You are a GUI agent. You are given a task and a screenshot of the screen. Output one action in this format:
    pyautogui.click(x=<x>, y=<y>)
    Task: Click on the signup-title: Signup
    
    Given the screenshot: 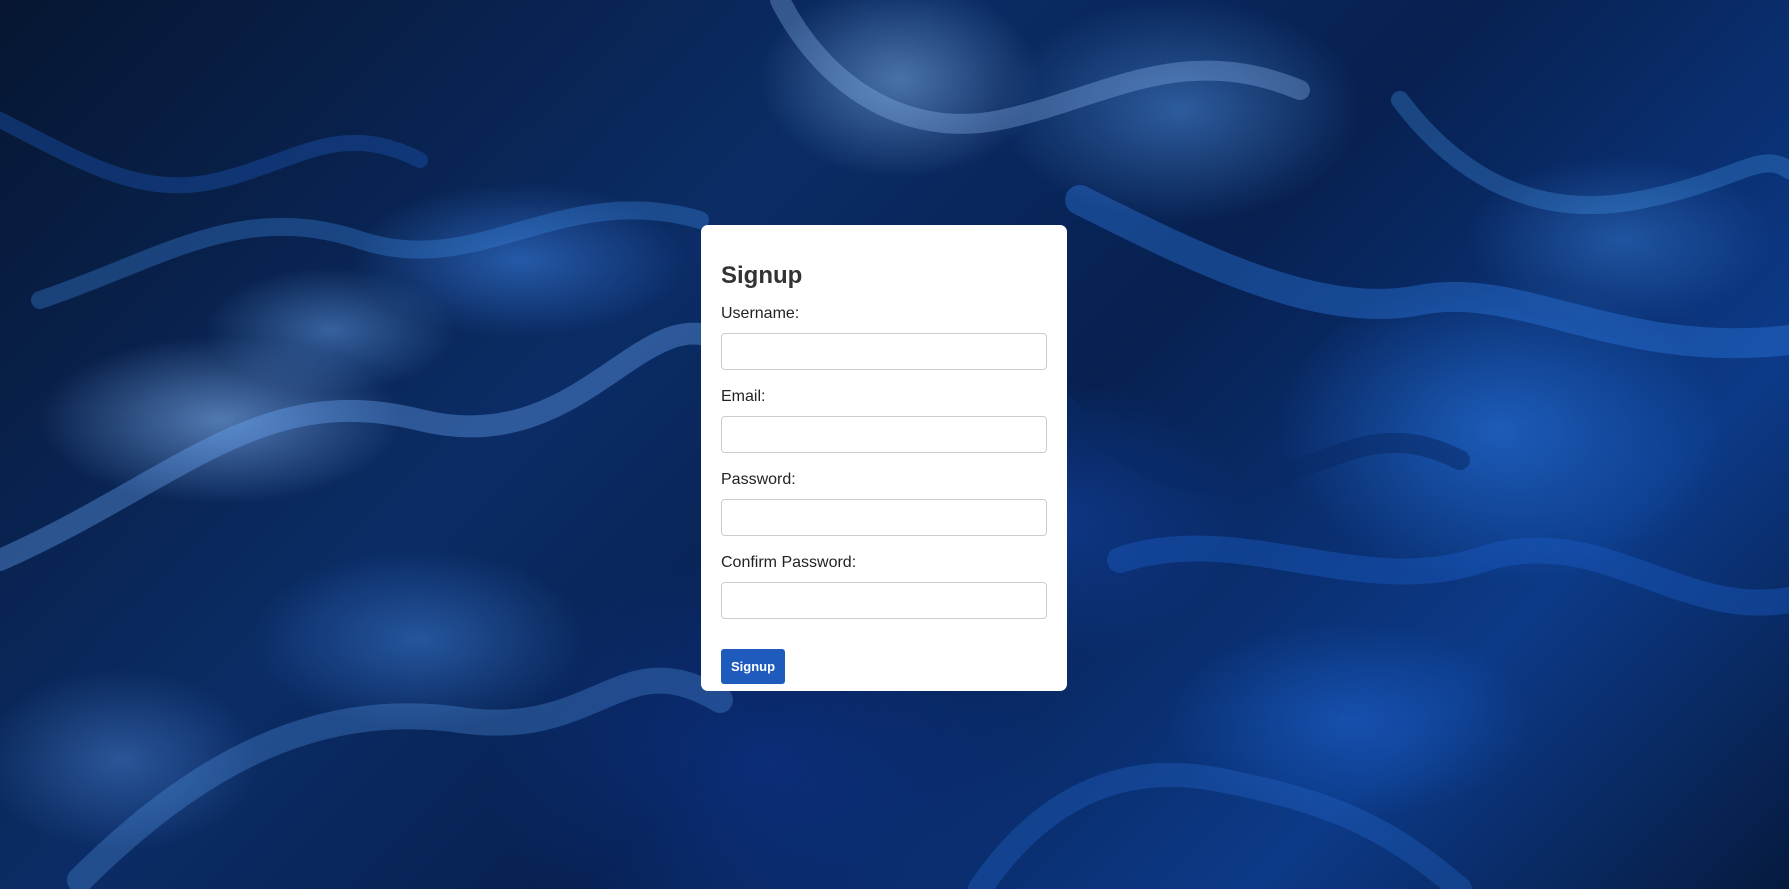 What is the action you would take?
    pyautogui.click(x=762, y=275)
    